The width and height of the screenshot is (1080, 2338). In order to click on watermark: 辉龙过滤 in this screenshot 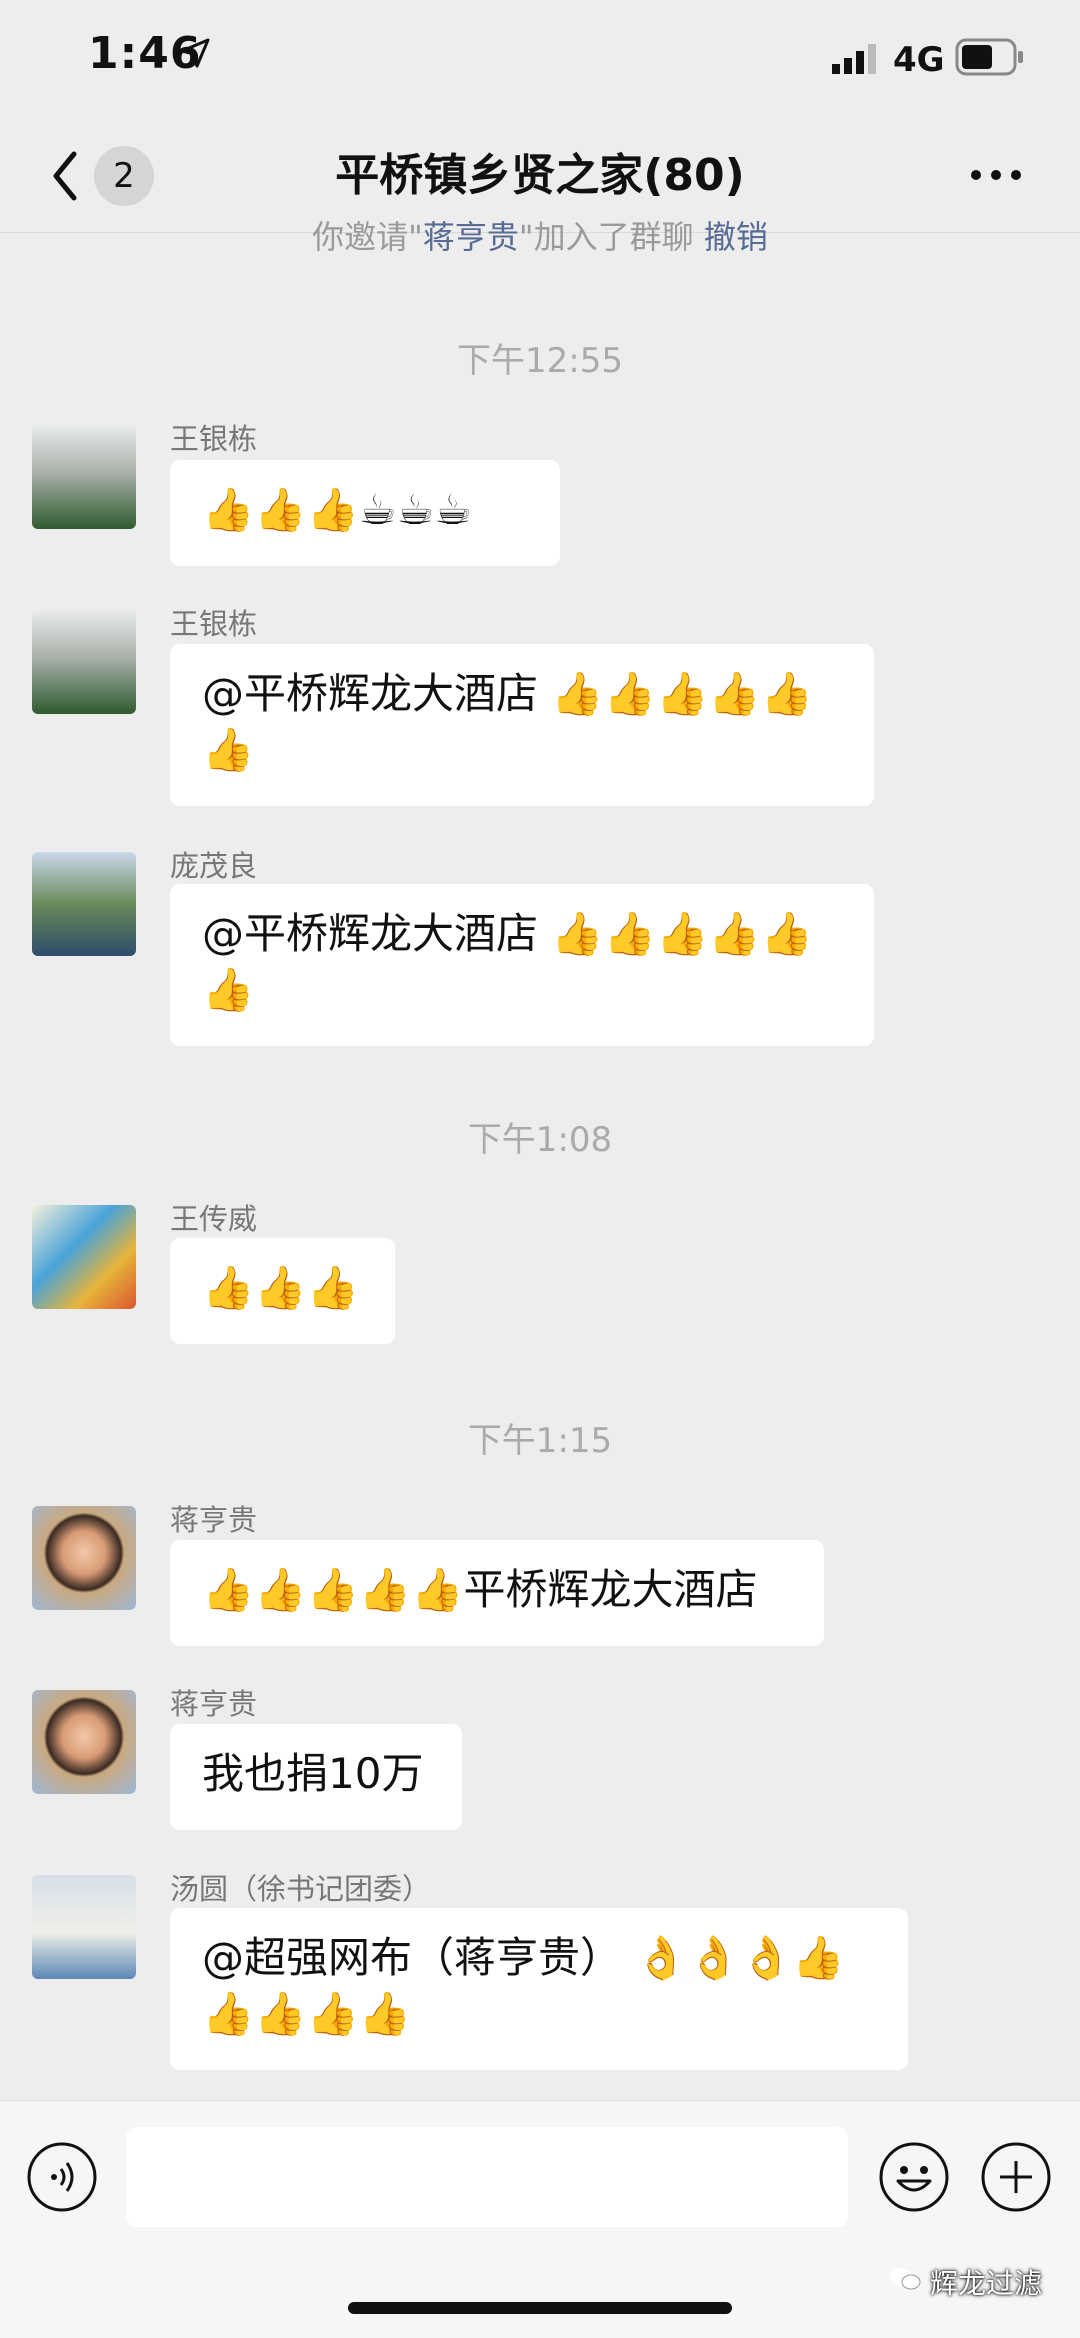, I will do `click(986, 2283)`.